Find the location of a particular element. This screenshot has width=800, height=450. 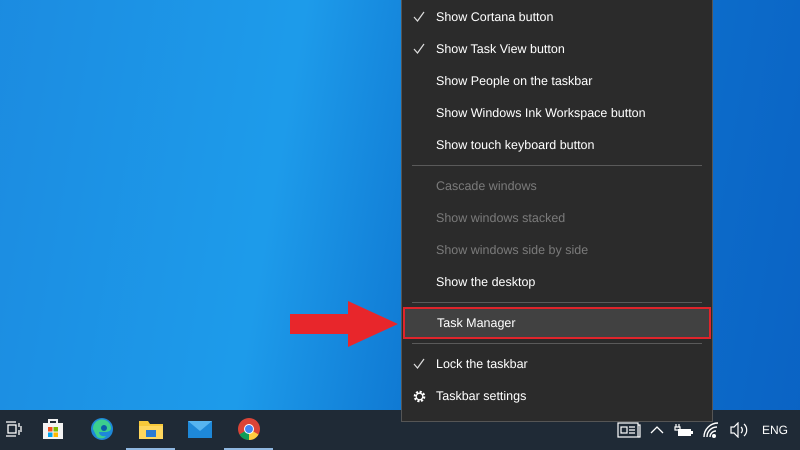

menu-item: Show Windows Ink Workspace button is located at coordinates (557, 113).